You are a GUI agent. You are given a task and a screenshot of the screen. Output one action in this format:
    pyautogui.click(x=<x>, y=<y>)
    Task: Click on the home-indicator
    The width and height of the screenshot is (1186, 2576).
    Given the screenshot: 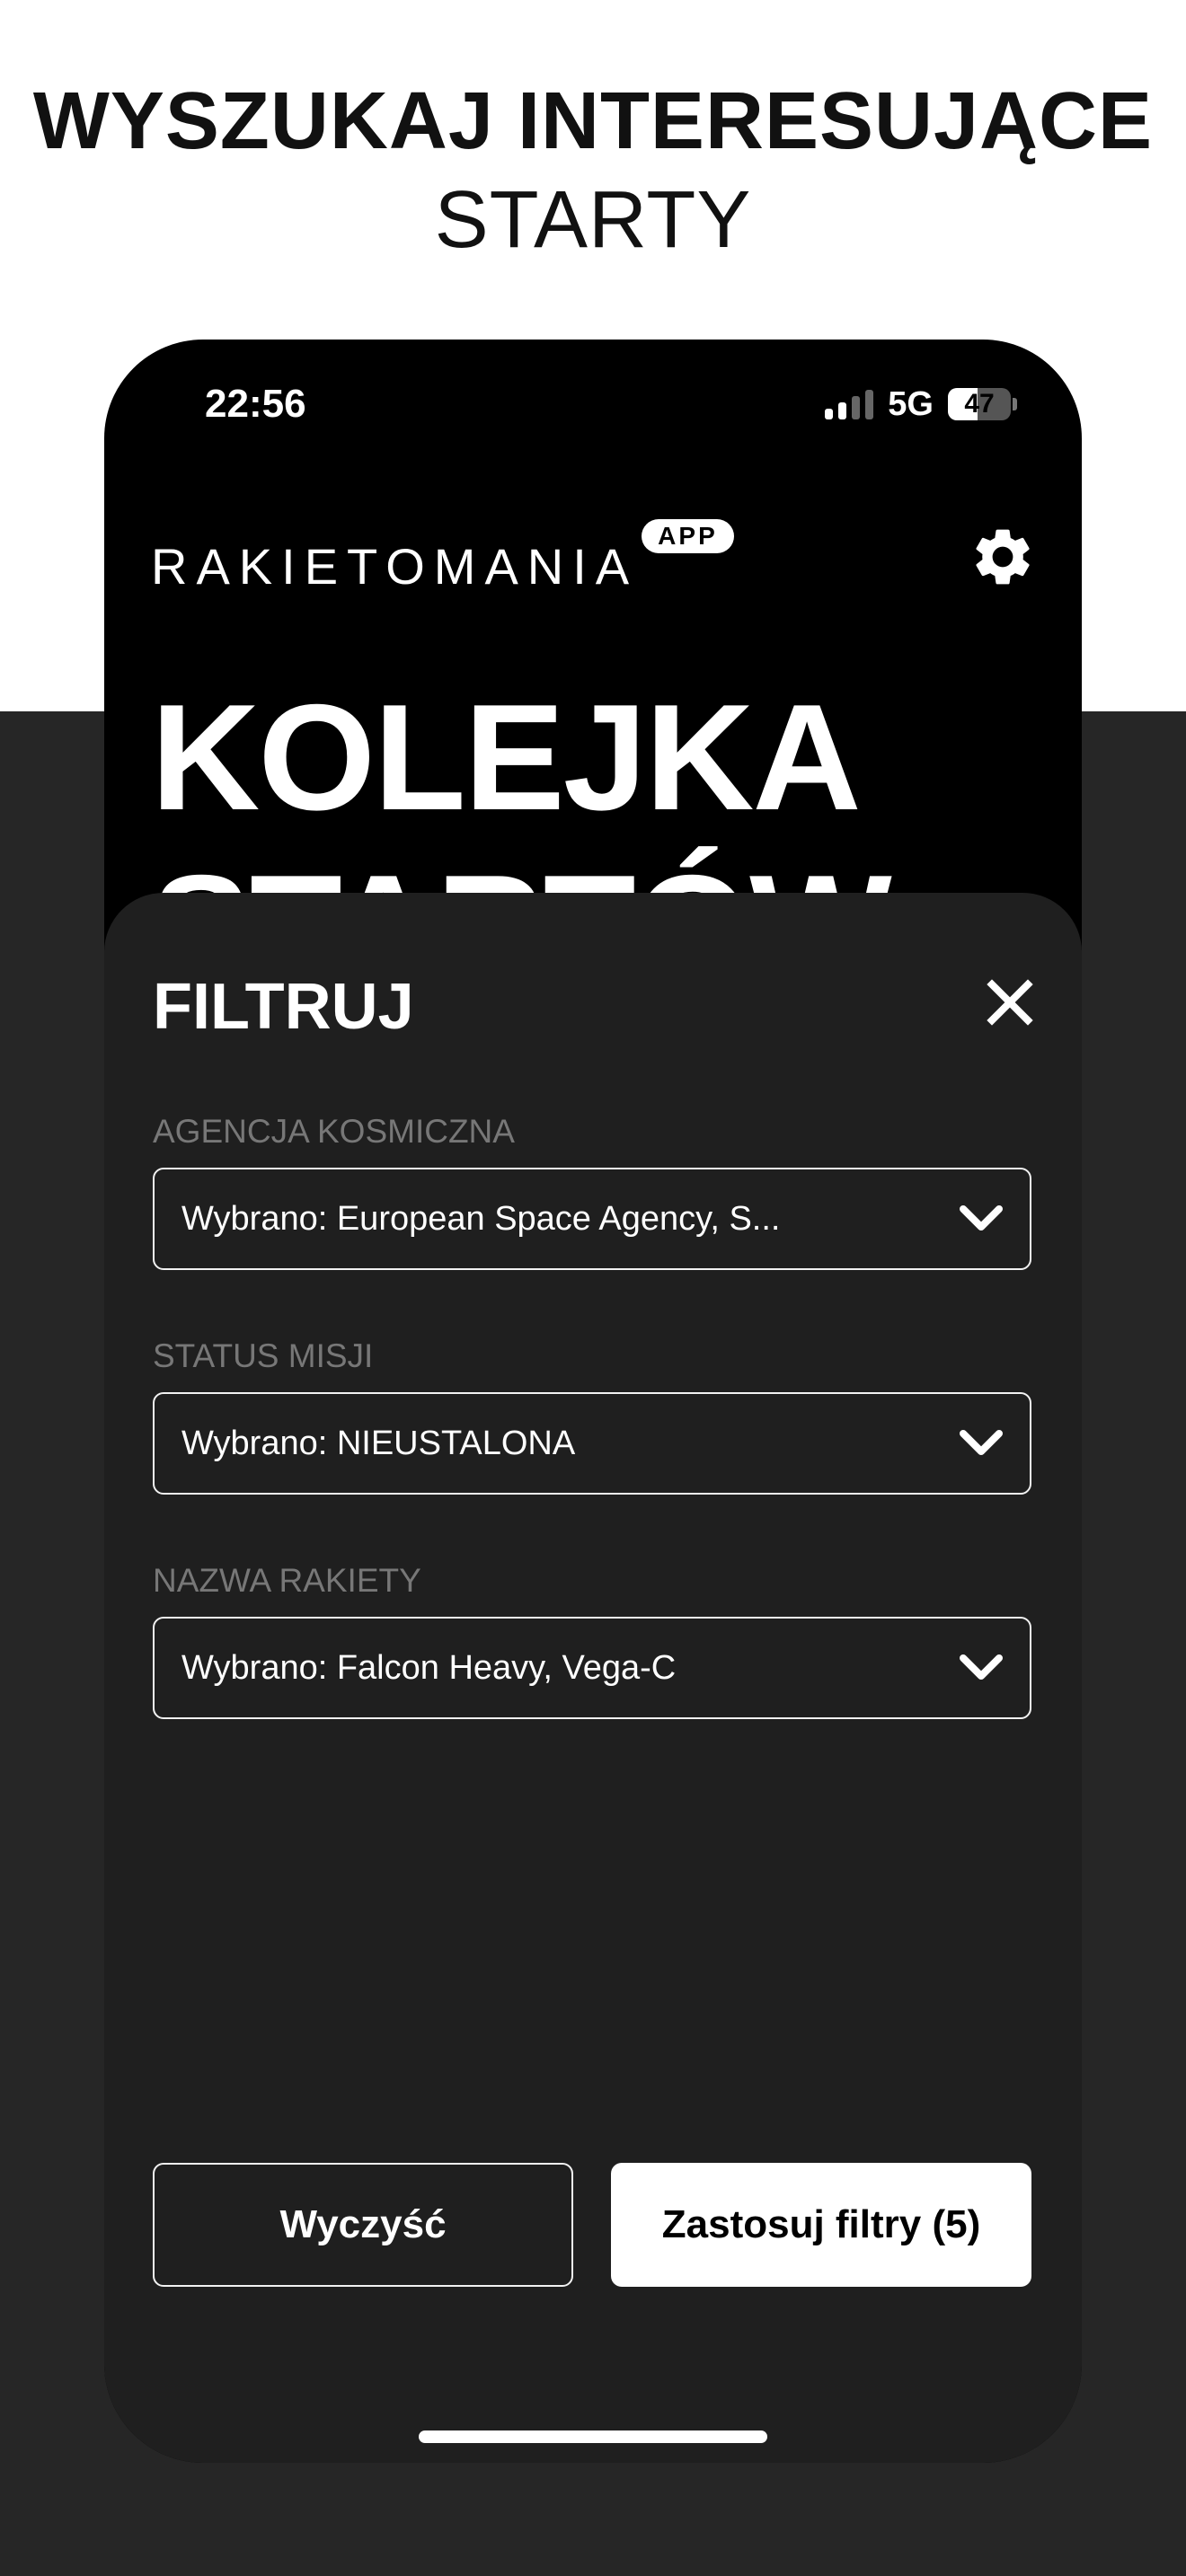 What is the action you would take?
    pyautogui.click(x=593, y=2436)
    